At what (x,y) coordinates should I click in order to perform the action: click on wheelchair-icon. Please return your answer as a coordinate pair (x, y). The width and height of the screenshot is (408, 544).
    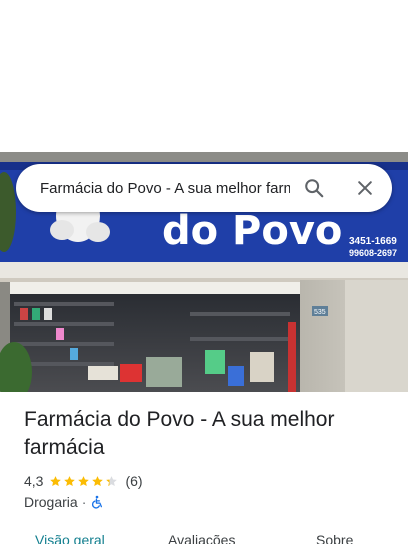
    Looking at the image, I should click on (97, 502).